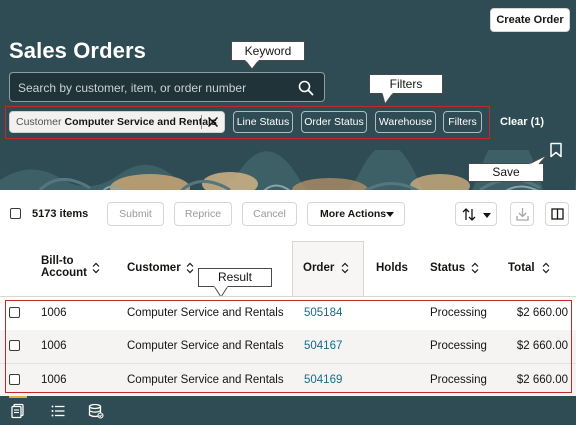  What do you see at coordinates (140, 122) in the screenshot?
I see `chip-value: Computer Service and Rentals` at bounding box center [140, 122].